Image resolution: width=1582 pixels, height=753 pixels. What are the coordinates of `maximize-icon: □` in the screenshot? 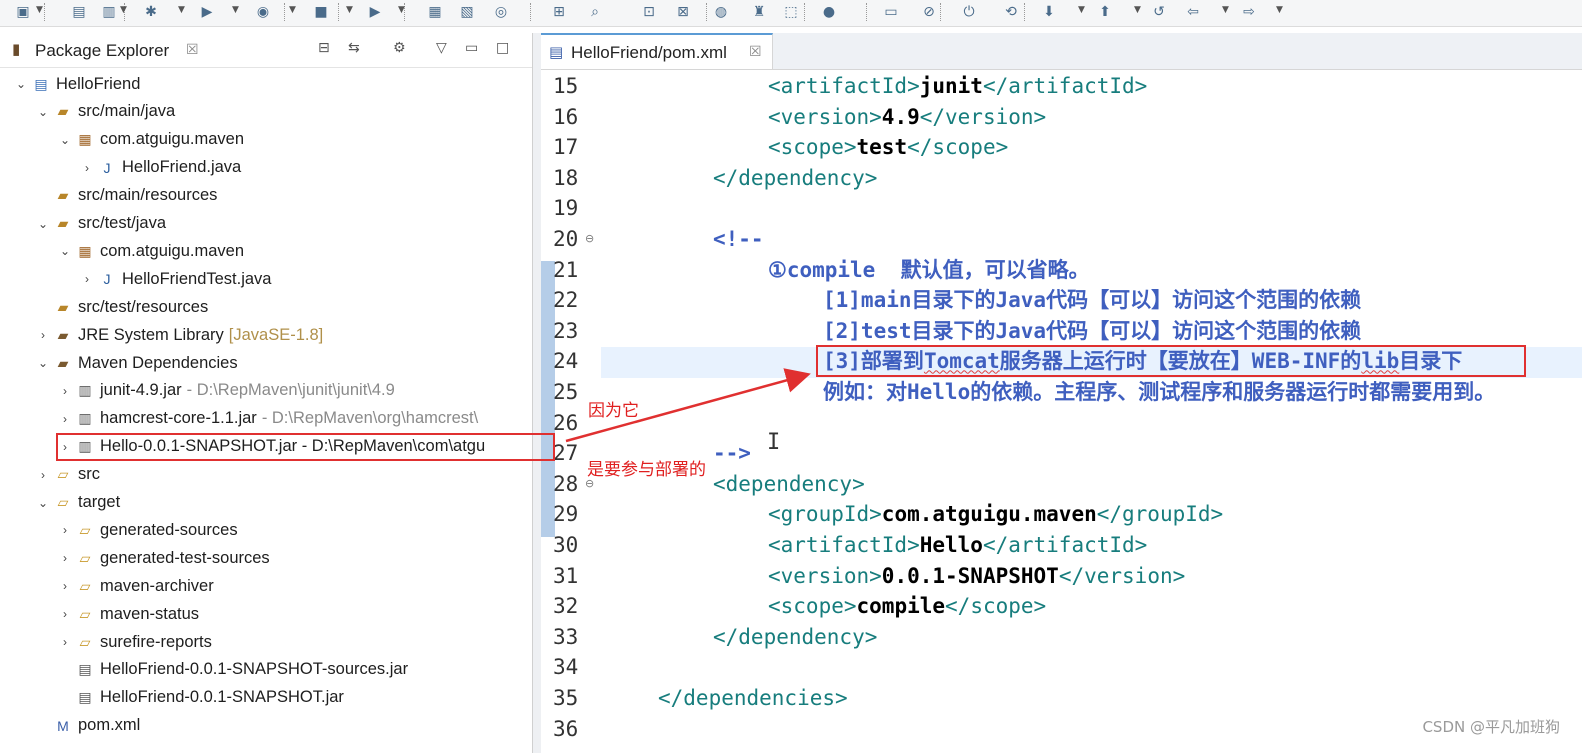 It's located at (502, 48).